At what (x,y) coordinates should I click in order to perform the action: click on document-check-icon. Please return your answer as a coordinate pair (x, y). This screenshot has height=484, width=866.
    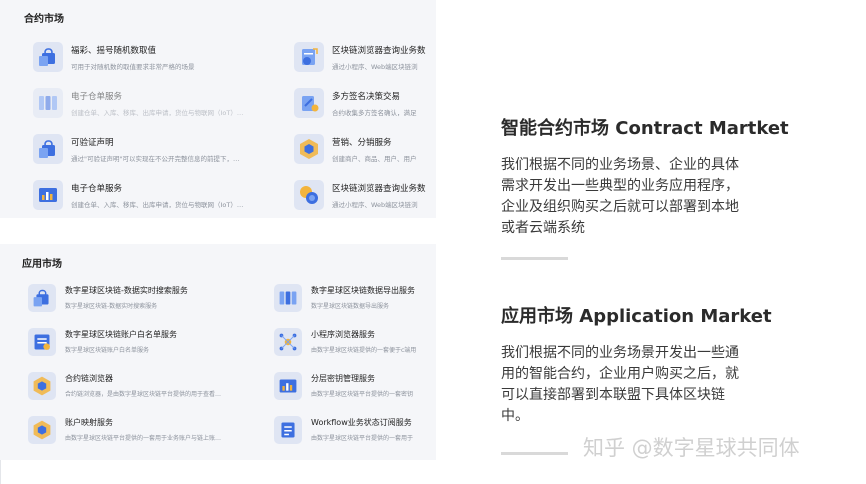
    Looking at the image, I should click on (309, 57).